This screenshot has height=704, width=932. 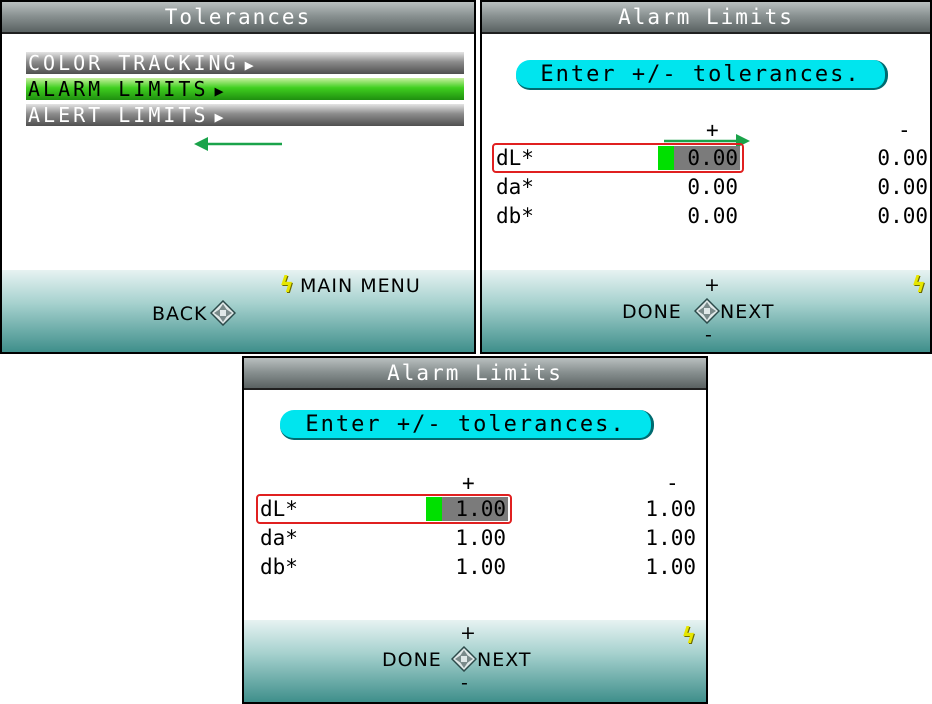 What do you see at coordinates (238, 144) in the screenshot?
I see `annotation-arrow-icon` at bounding box center [238, 144].